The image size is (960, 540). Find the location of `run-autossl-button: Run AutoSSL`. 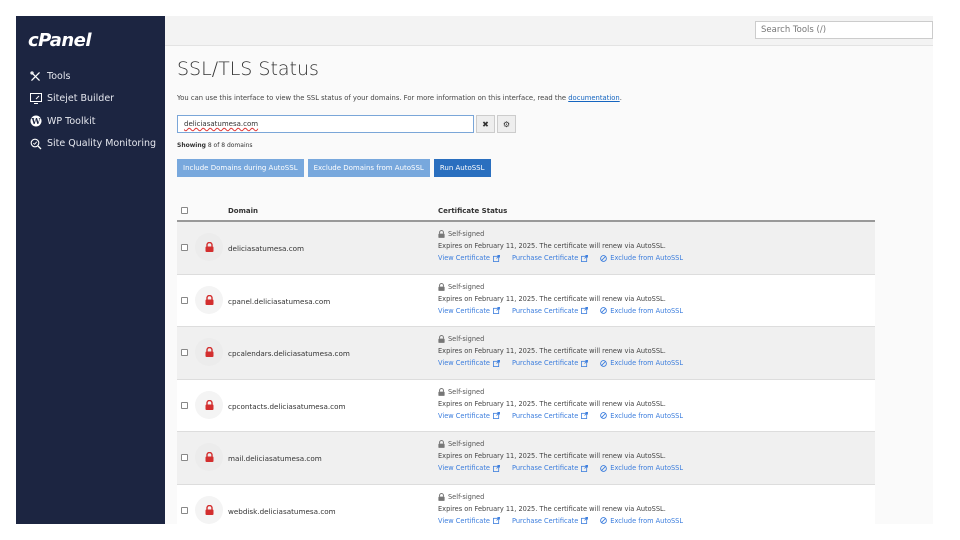

run-autossl-button: Run AutoSSL is located at coordinates (462, 168).